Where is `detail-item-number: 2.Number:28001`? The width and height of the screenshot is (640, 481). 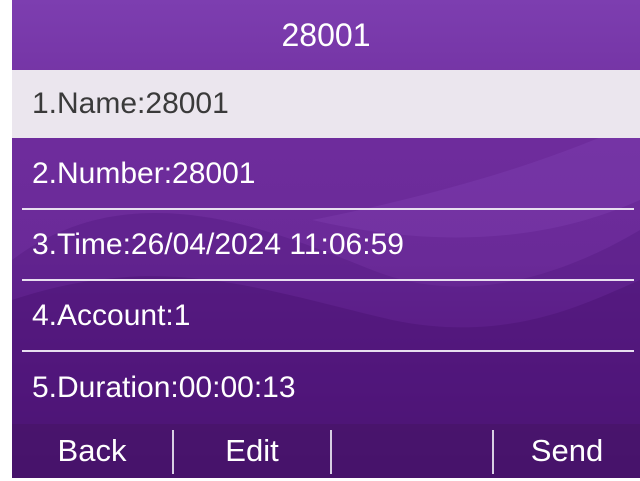
detail-item-number: 2.Number:28001 is located at coordinates (326, 174).